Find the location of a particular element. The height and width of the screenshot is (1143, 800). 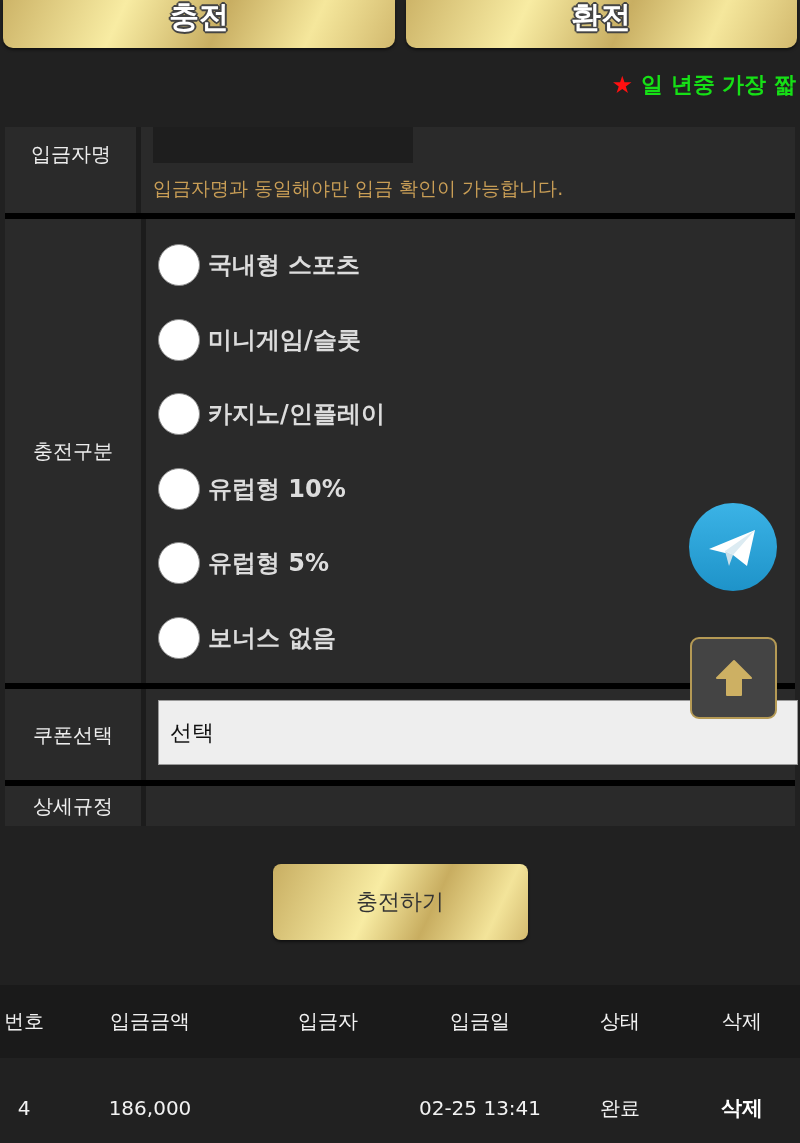

scroll-top-button is located at coordinates (733, 678).